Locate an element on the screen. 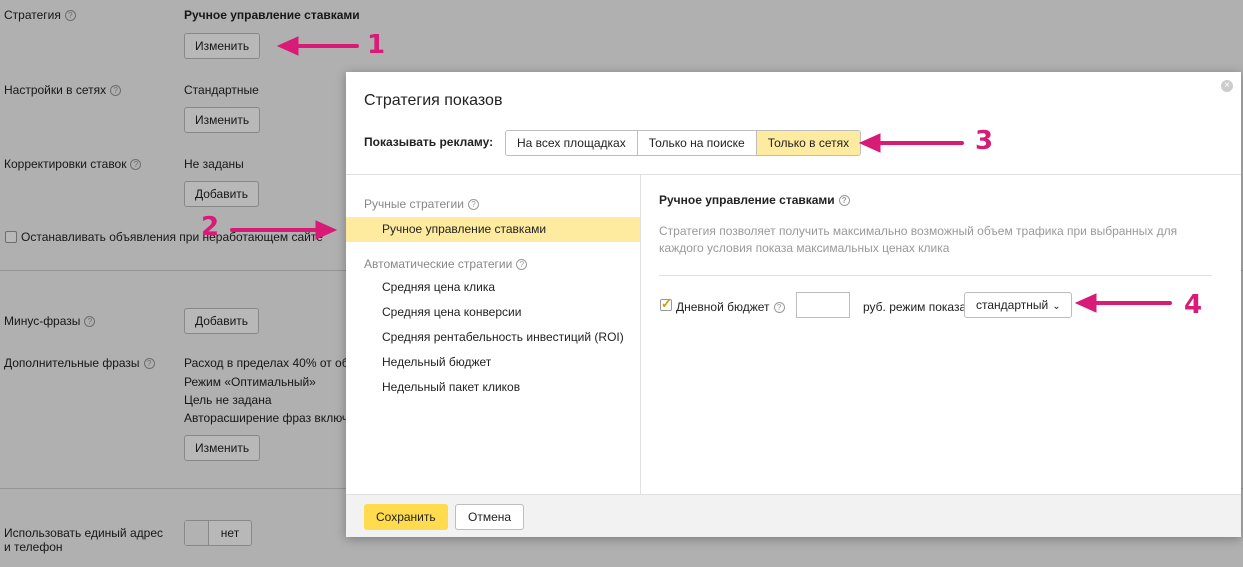 The width and height of the screenshot is (1243, 567). strategy-item: Недельный пакет кликов is located at coordinates (493, 387).